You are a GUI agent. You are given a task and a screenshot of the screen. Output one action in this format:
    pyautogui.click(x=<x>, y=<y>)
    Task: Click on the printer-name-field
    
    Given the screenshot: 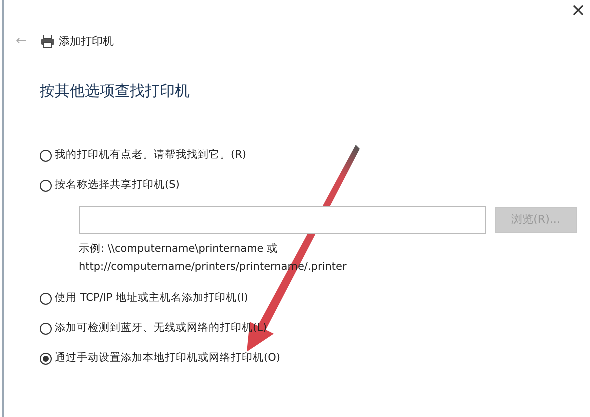 What is the action you would take?
    pyautogui.click(x=282, y=220)
    